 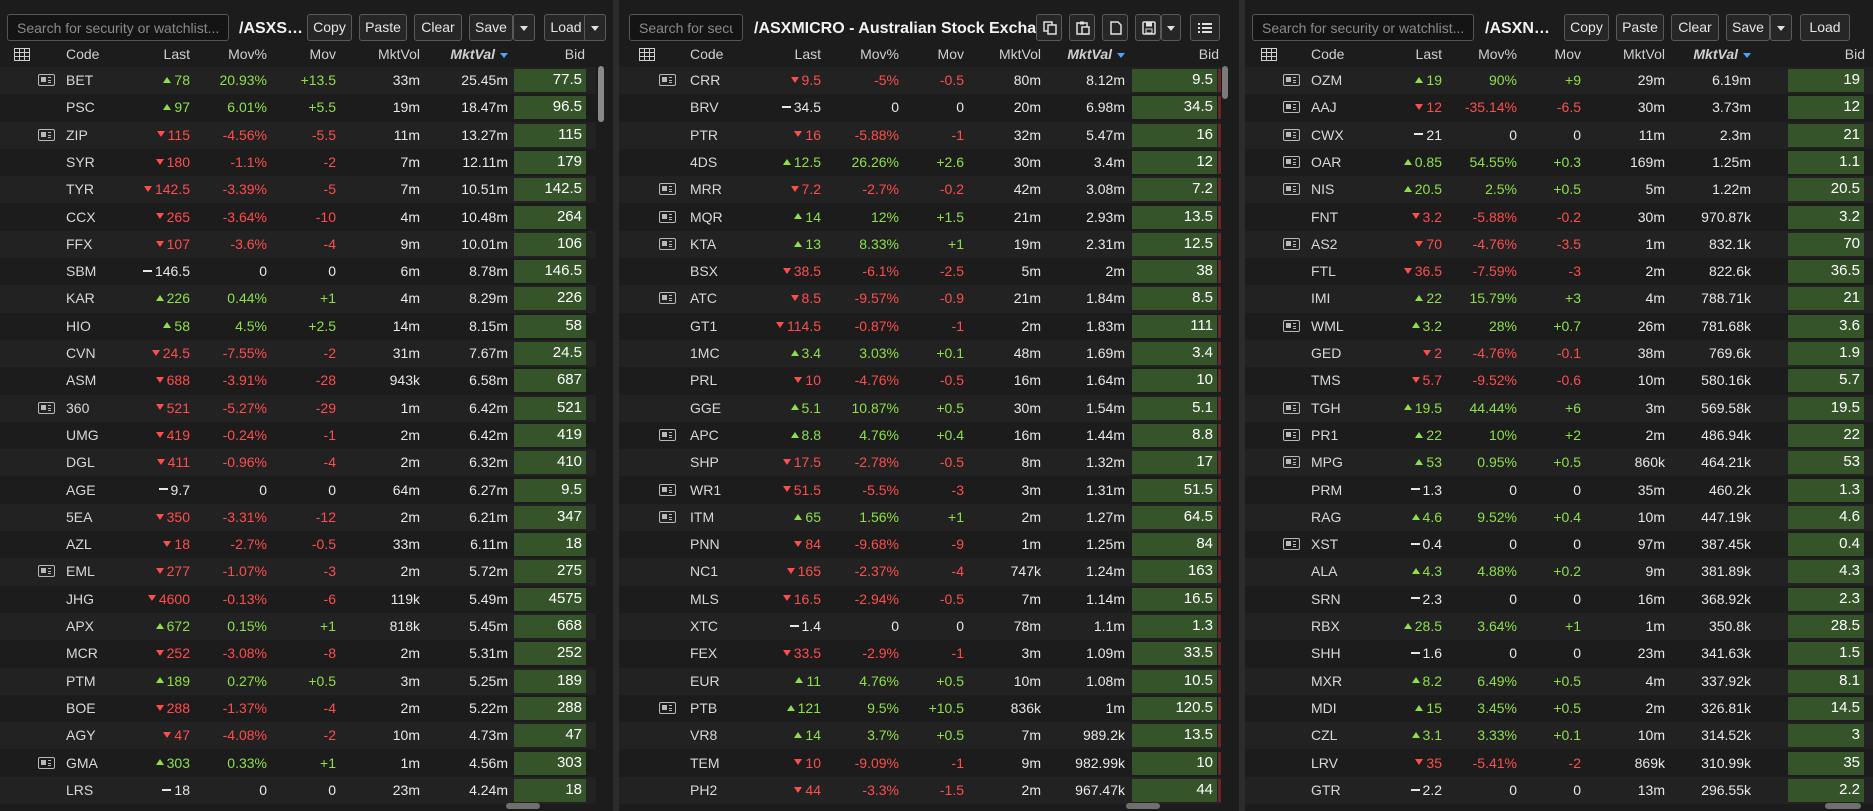 What do you see at coordinates (1174, 681) in the screenshot?
I see `bid-price: 10.5` at bounding box center [1174, 681].